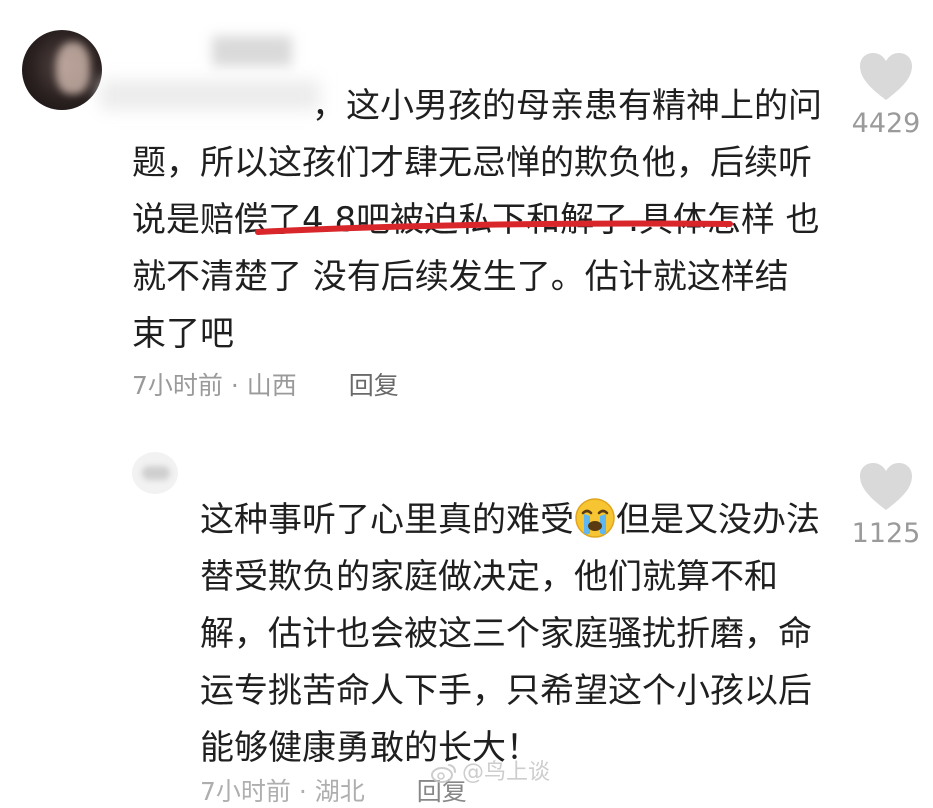  Describe the element at coordinates (443, 773) in the screenshot. I see `weibo-logo-icon` at that location.